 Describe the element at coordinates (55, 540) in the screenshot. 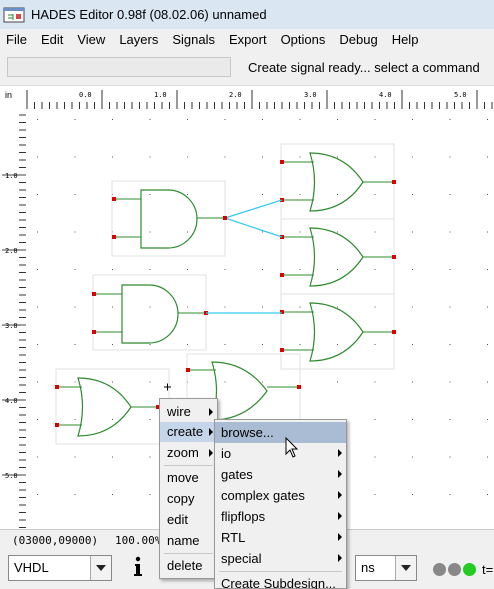

I see `cursor-coordinates: (03000,09000)` at that location.